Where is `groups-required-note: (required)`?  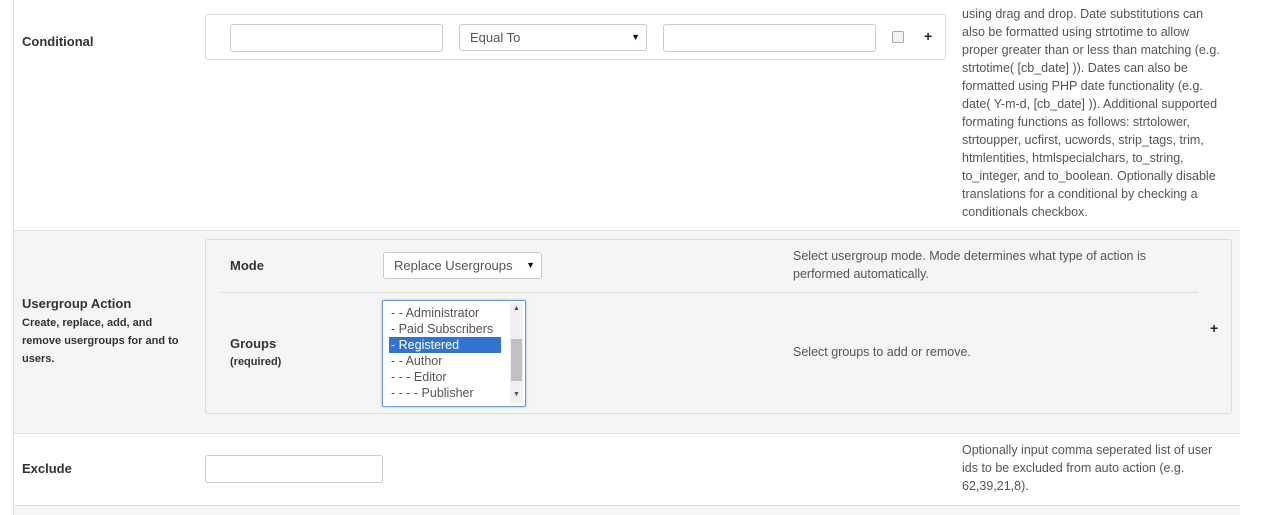 groups-required-note: (required) is located at coordinates (256, 362).